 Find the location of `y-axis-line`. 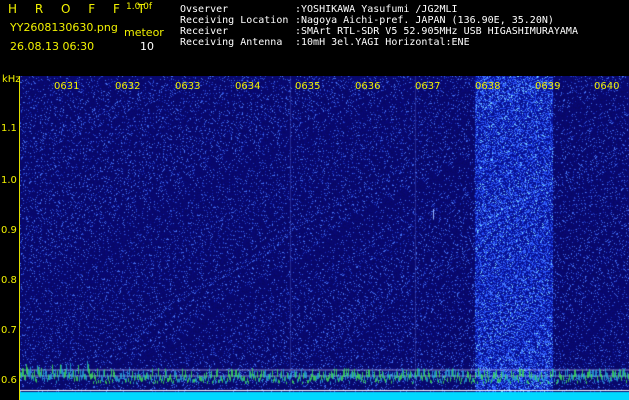

y-axis-line is located at coordinates (19, 238).